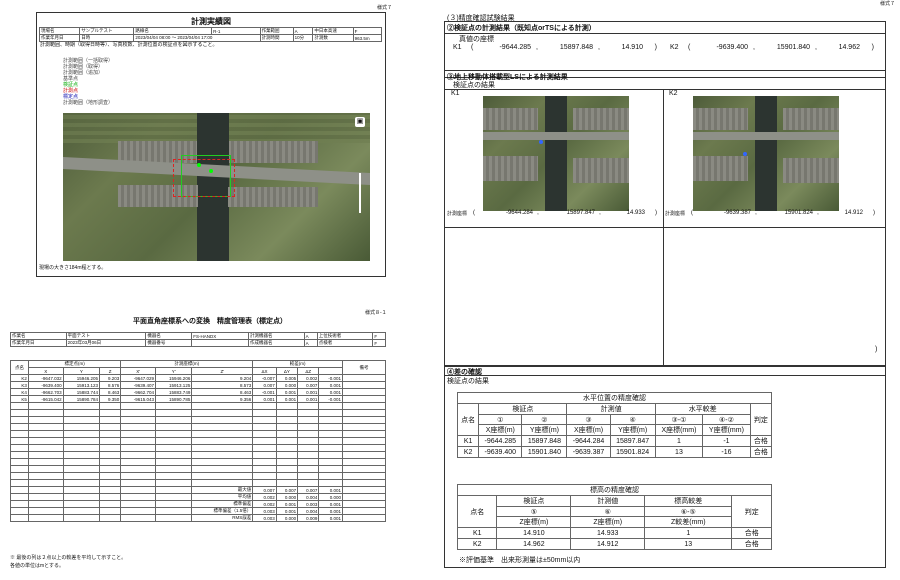  Describe the element at coordinates (308, 378) in the screenshot. I see `cell: 0.002` at that location.